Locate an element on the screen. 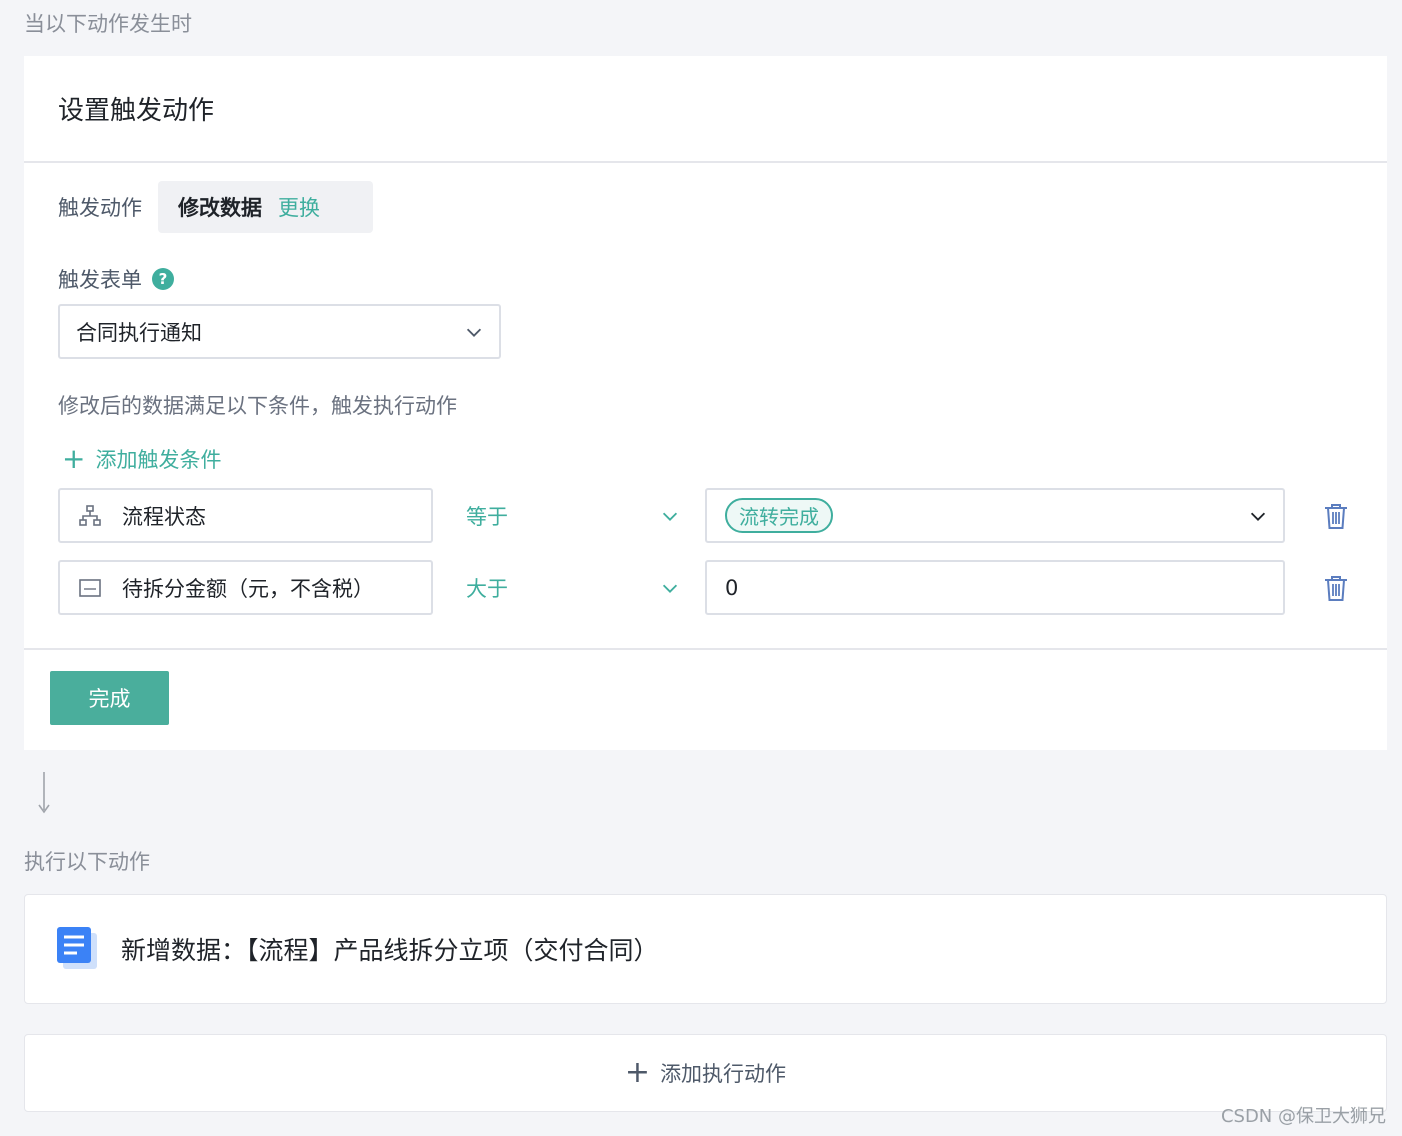 The width and height of the screenshot is (1402, 1136). org-tree-icon is located at coordinates (90, 515).